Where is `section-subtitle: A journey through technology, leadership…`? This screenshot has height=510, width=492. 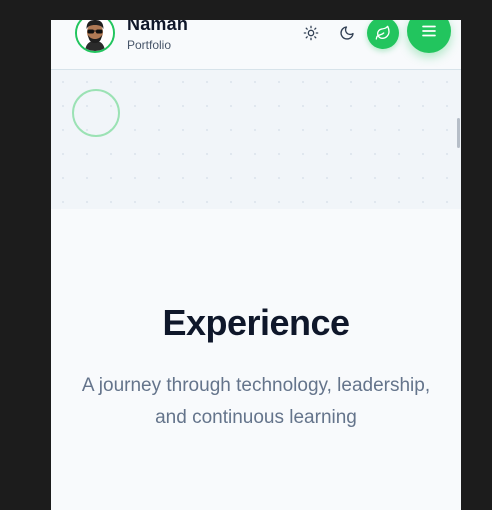 section-subtitle: A journey through technology, leadership… is located at coordinates (256, 401).